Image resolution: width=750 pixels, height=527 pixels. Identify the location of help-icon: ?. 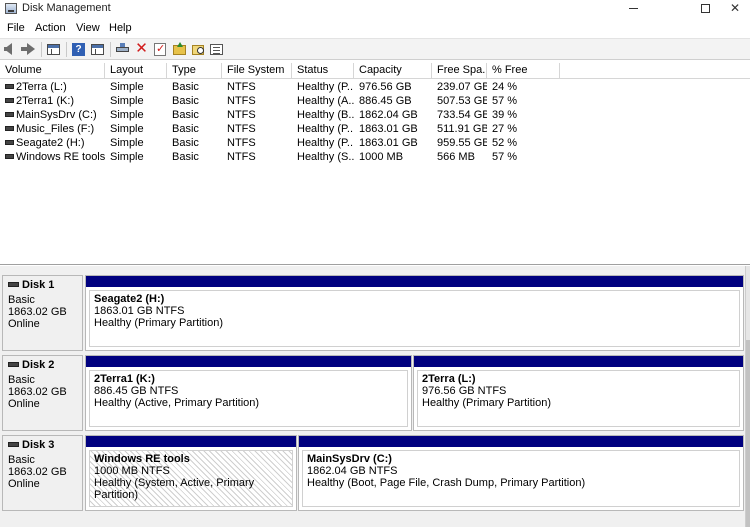
(78, 49).